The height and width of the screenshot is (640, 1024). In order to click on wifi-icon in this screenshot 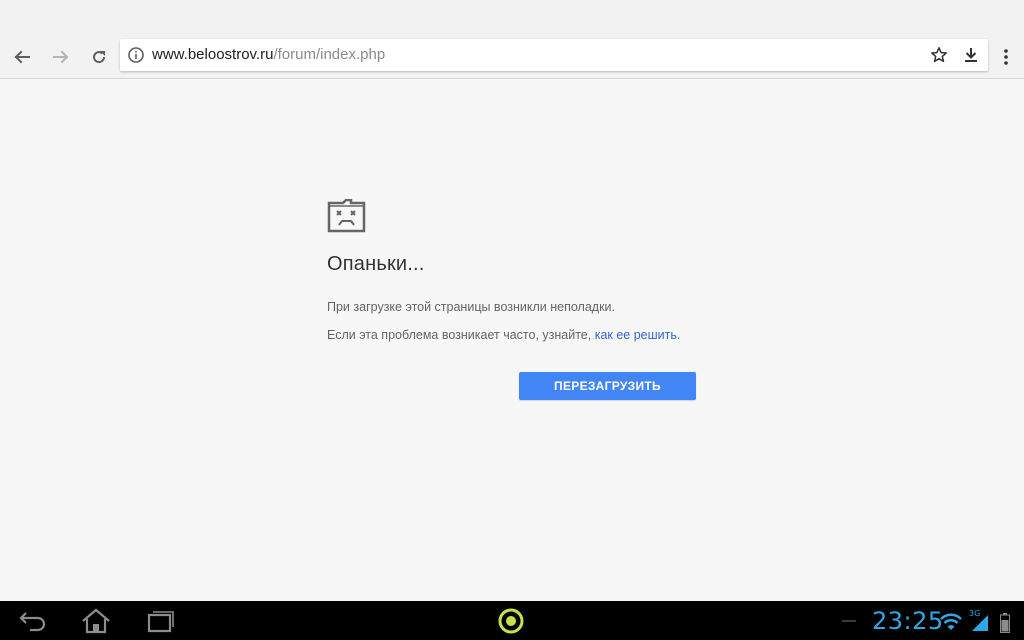, I will do `click(951, 621)`.